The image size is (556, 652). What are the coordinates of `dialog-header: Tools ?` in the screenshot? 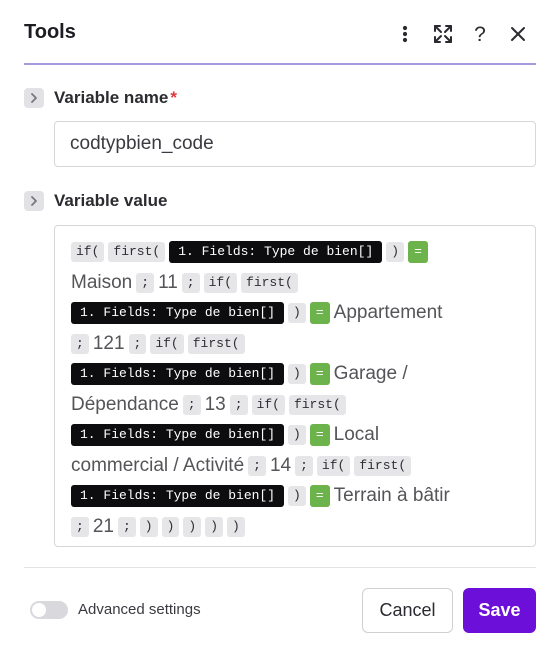 It's located at (278, 32).